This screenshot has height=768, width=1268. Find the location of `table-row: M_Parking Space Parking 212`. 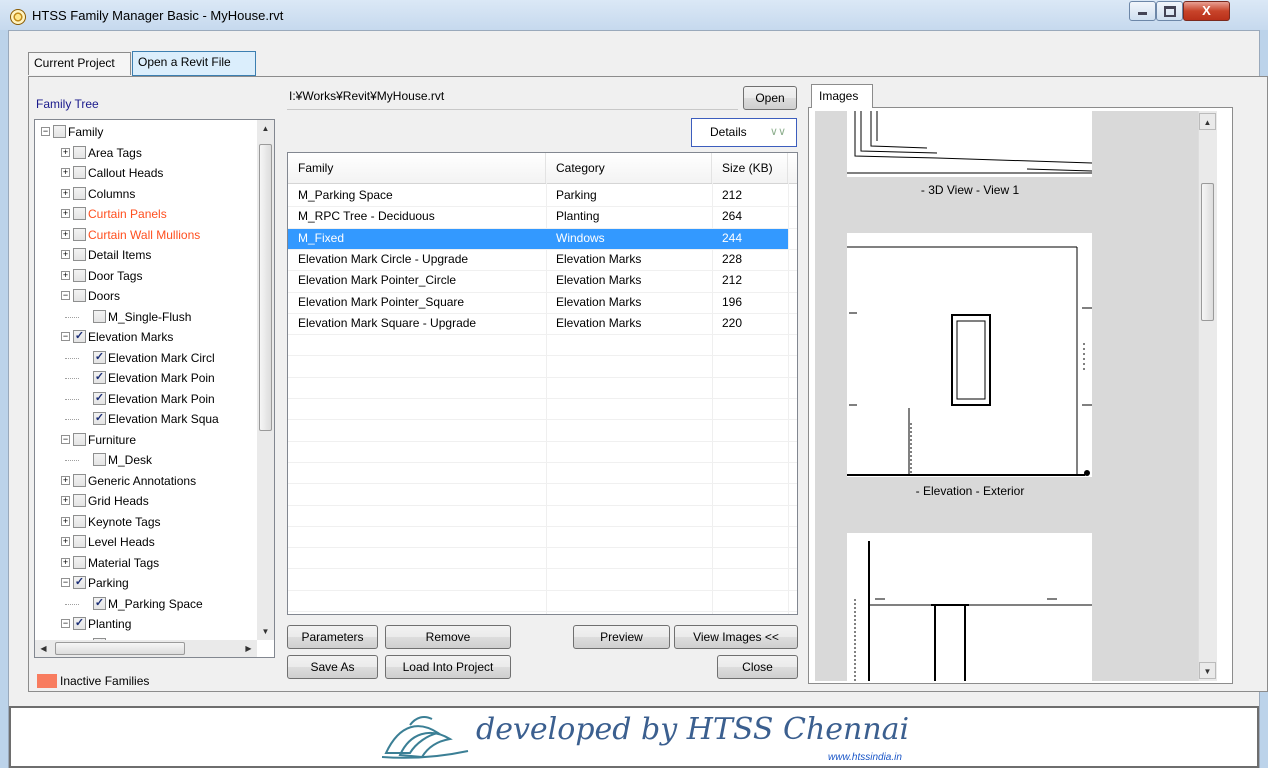

table-row: M_Parking Space Parking 212 is located at coordinates (538, 195).